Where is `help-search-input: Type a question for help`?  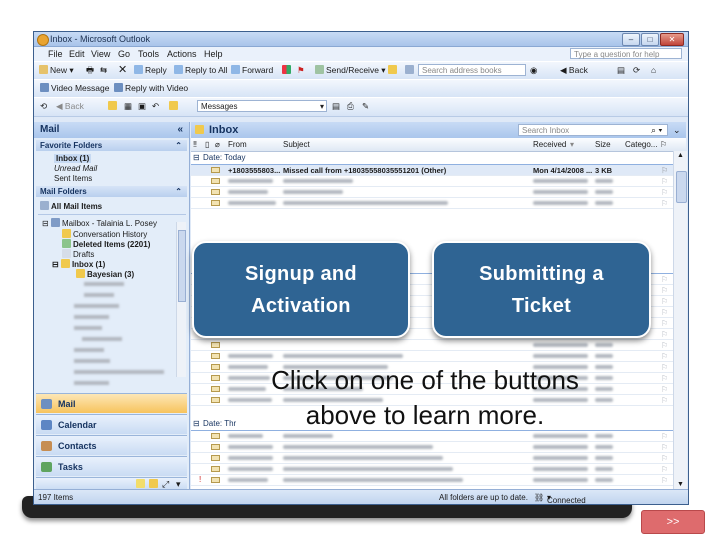
help-search-input: Type a question for help is located at coordinates (626, 53).